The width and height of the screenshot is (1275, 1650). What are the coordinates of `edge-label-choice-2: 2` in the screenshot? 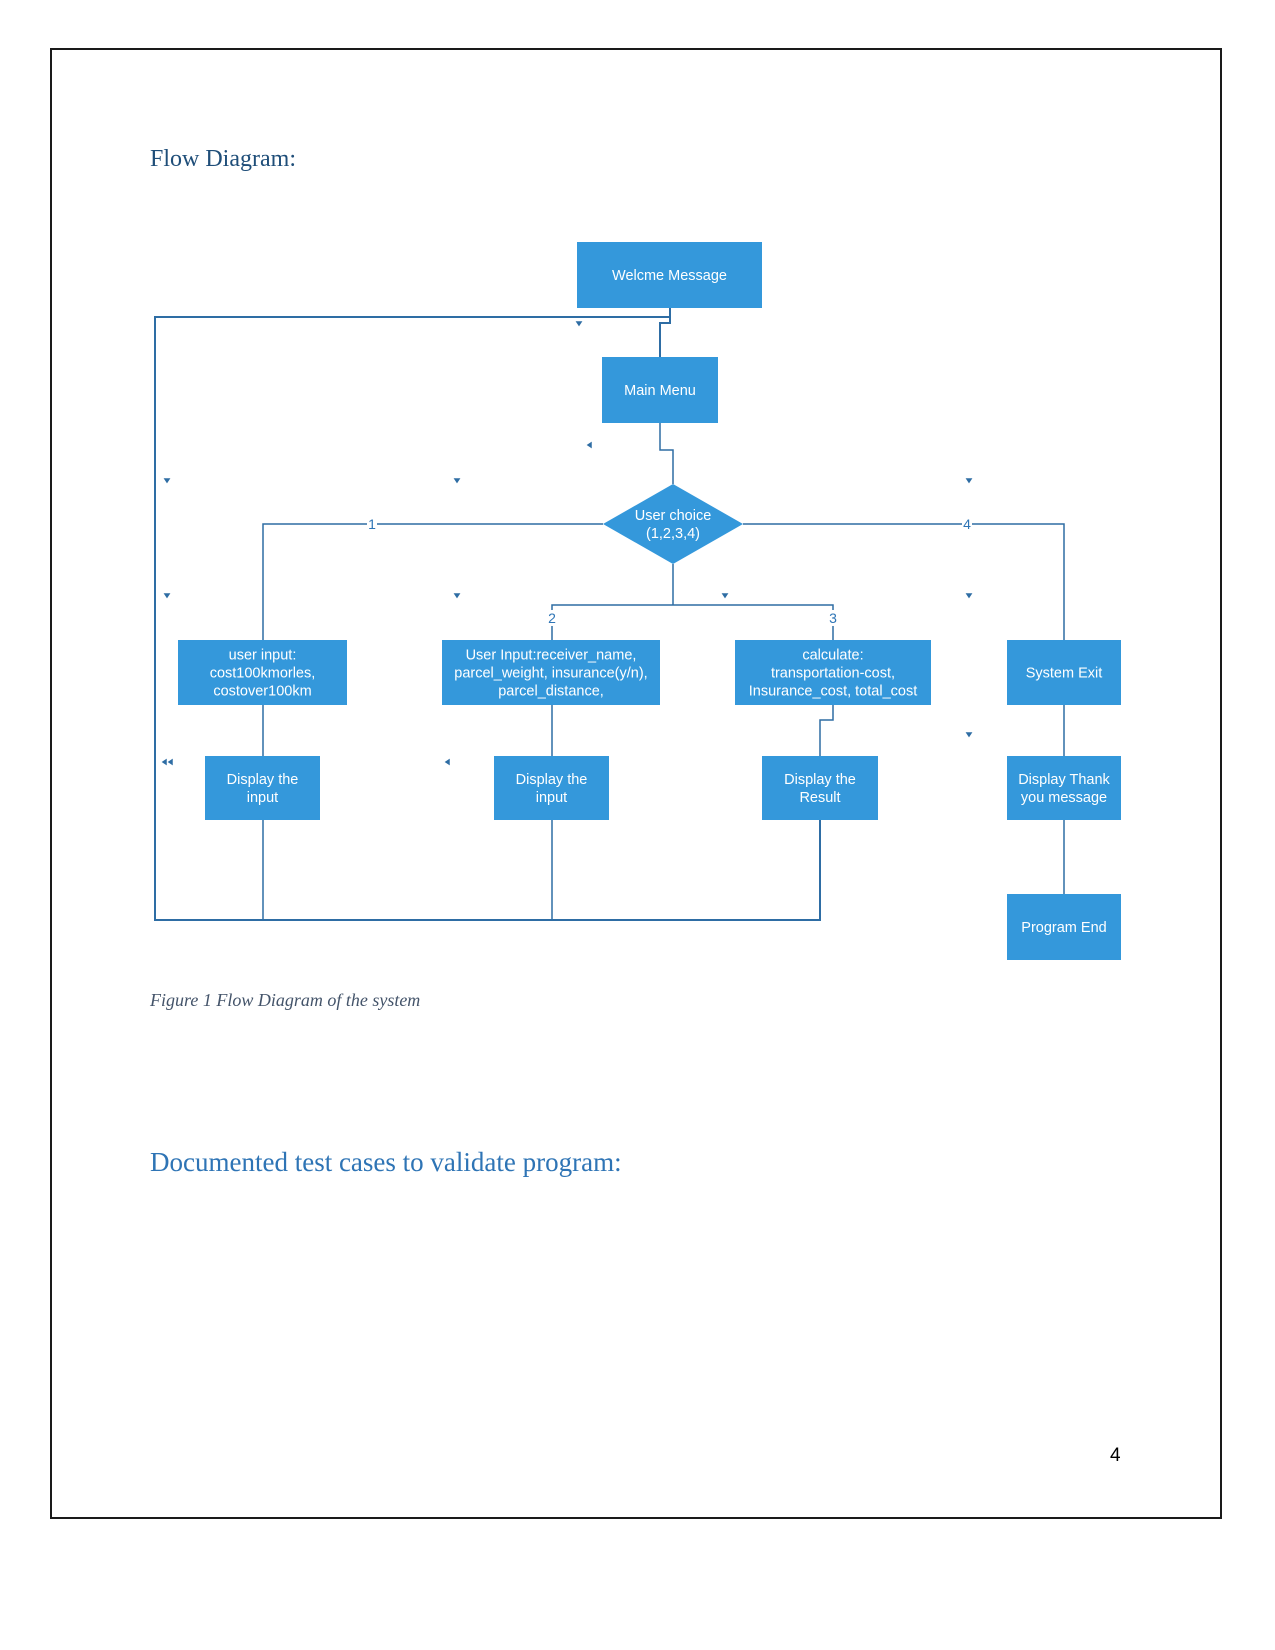 It's located at (552, 618).